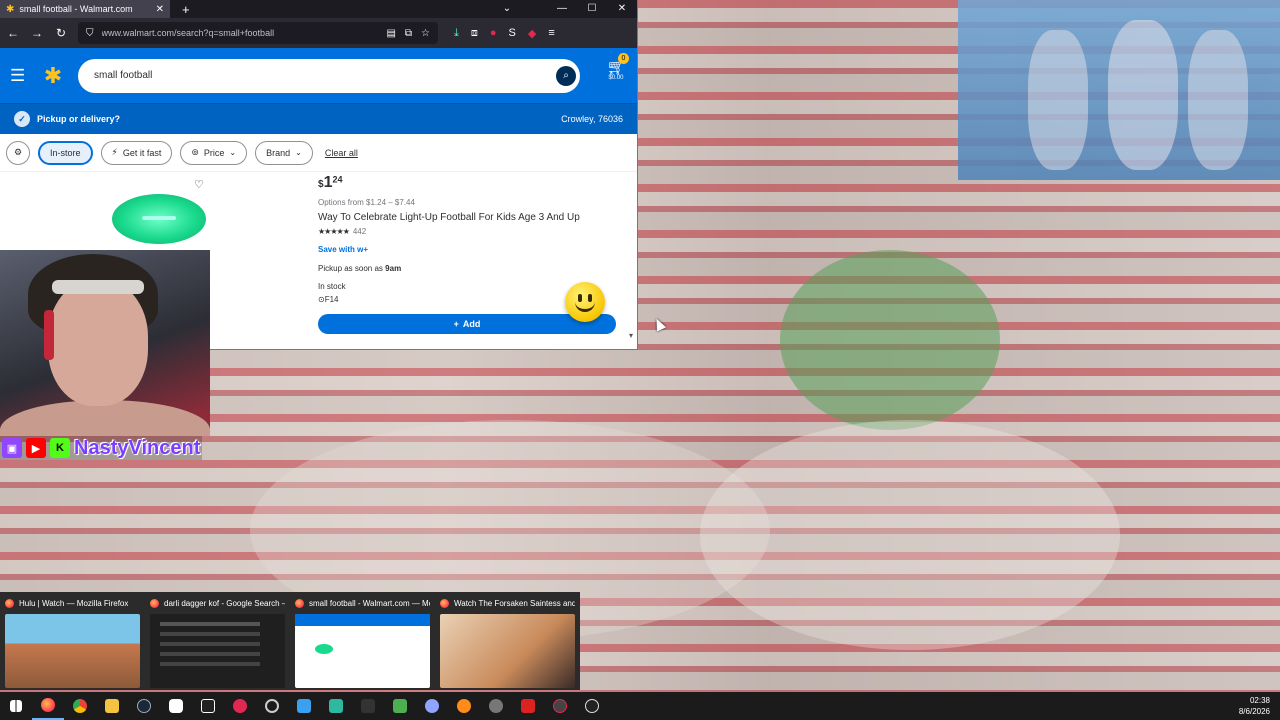 This screenshot has width=1280, height=720. I want to click on close-window-button: ✕, so click(622, 9).